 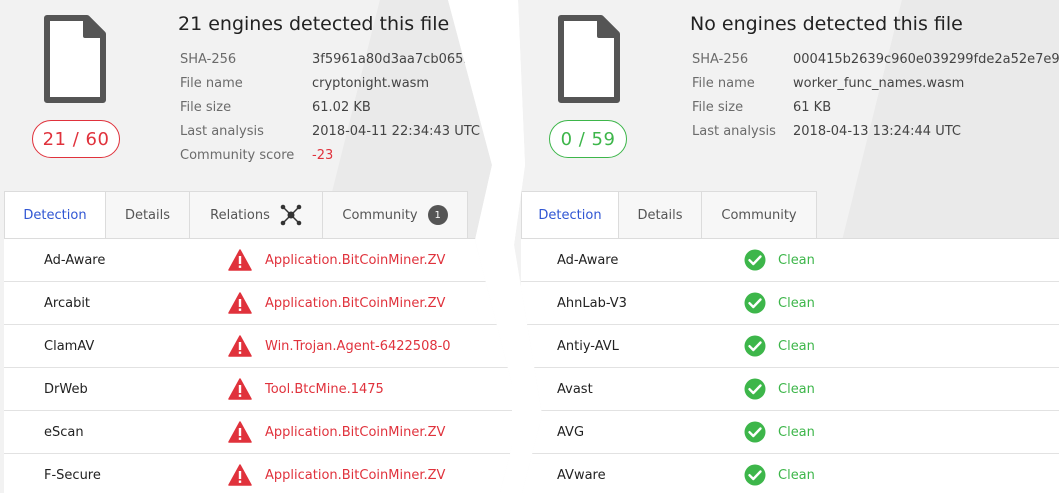 I want to click on meta-value: 2018-04-13 13:24:44 UTC, so click(x=877, y=131).